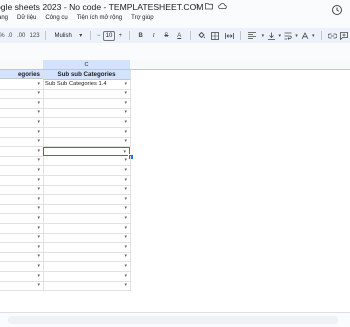 Image resolution: width=350 pixels, height=327 pixels. Describe the element at coordinates (142, 20) in the screenshot. I see `menu-item-help: Trợ giúp` at that location.